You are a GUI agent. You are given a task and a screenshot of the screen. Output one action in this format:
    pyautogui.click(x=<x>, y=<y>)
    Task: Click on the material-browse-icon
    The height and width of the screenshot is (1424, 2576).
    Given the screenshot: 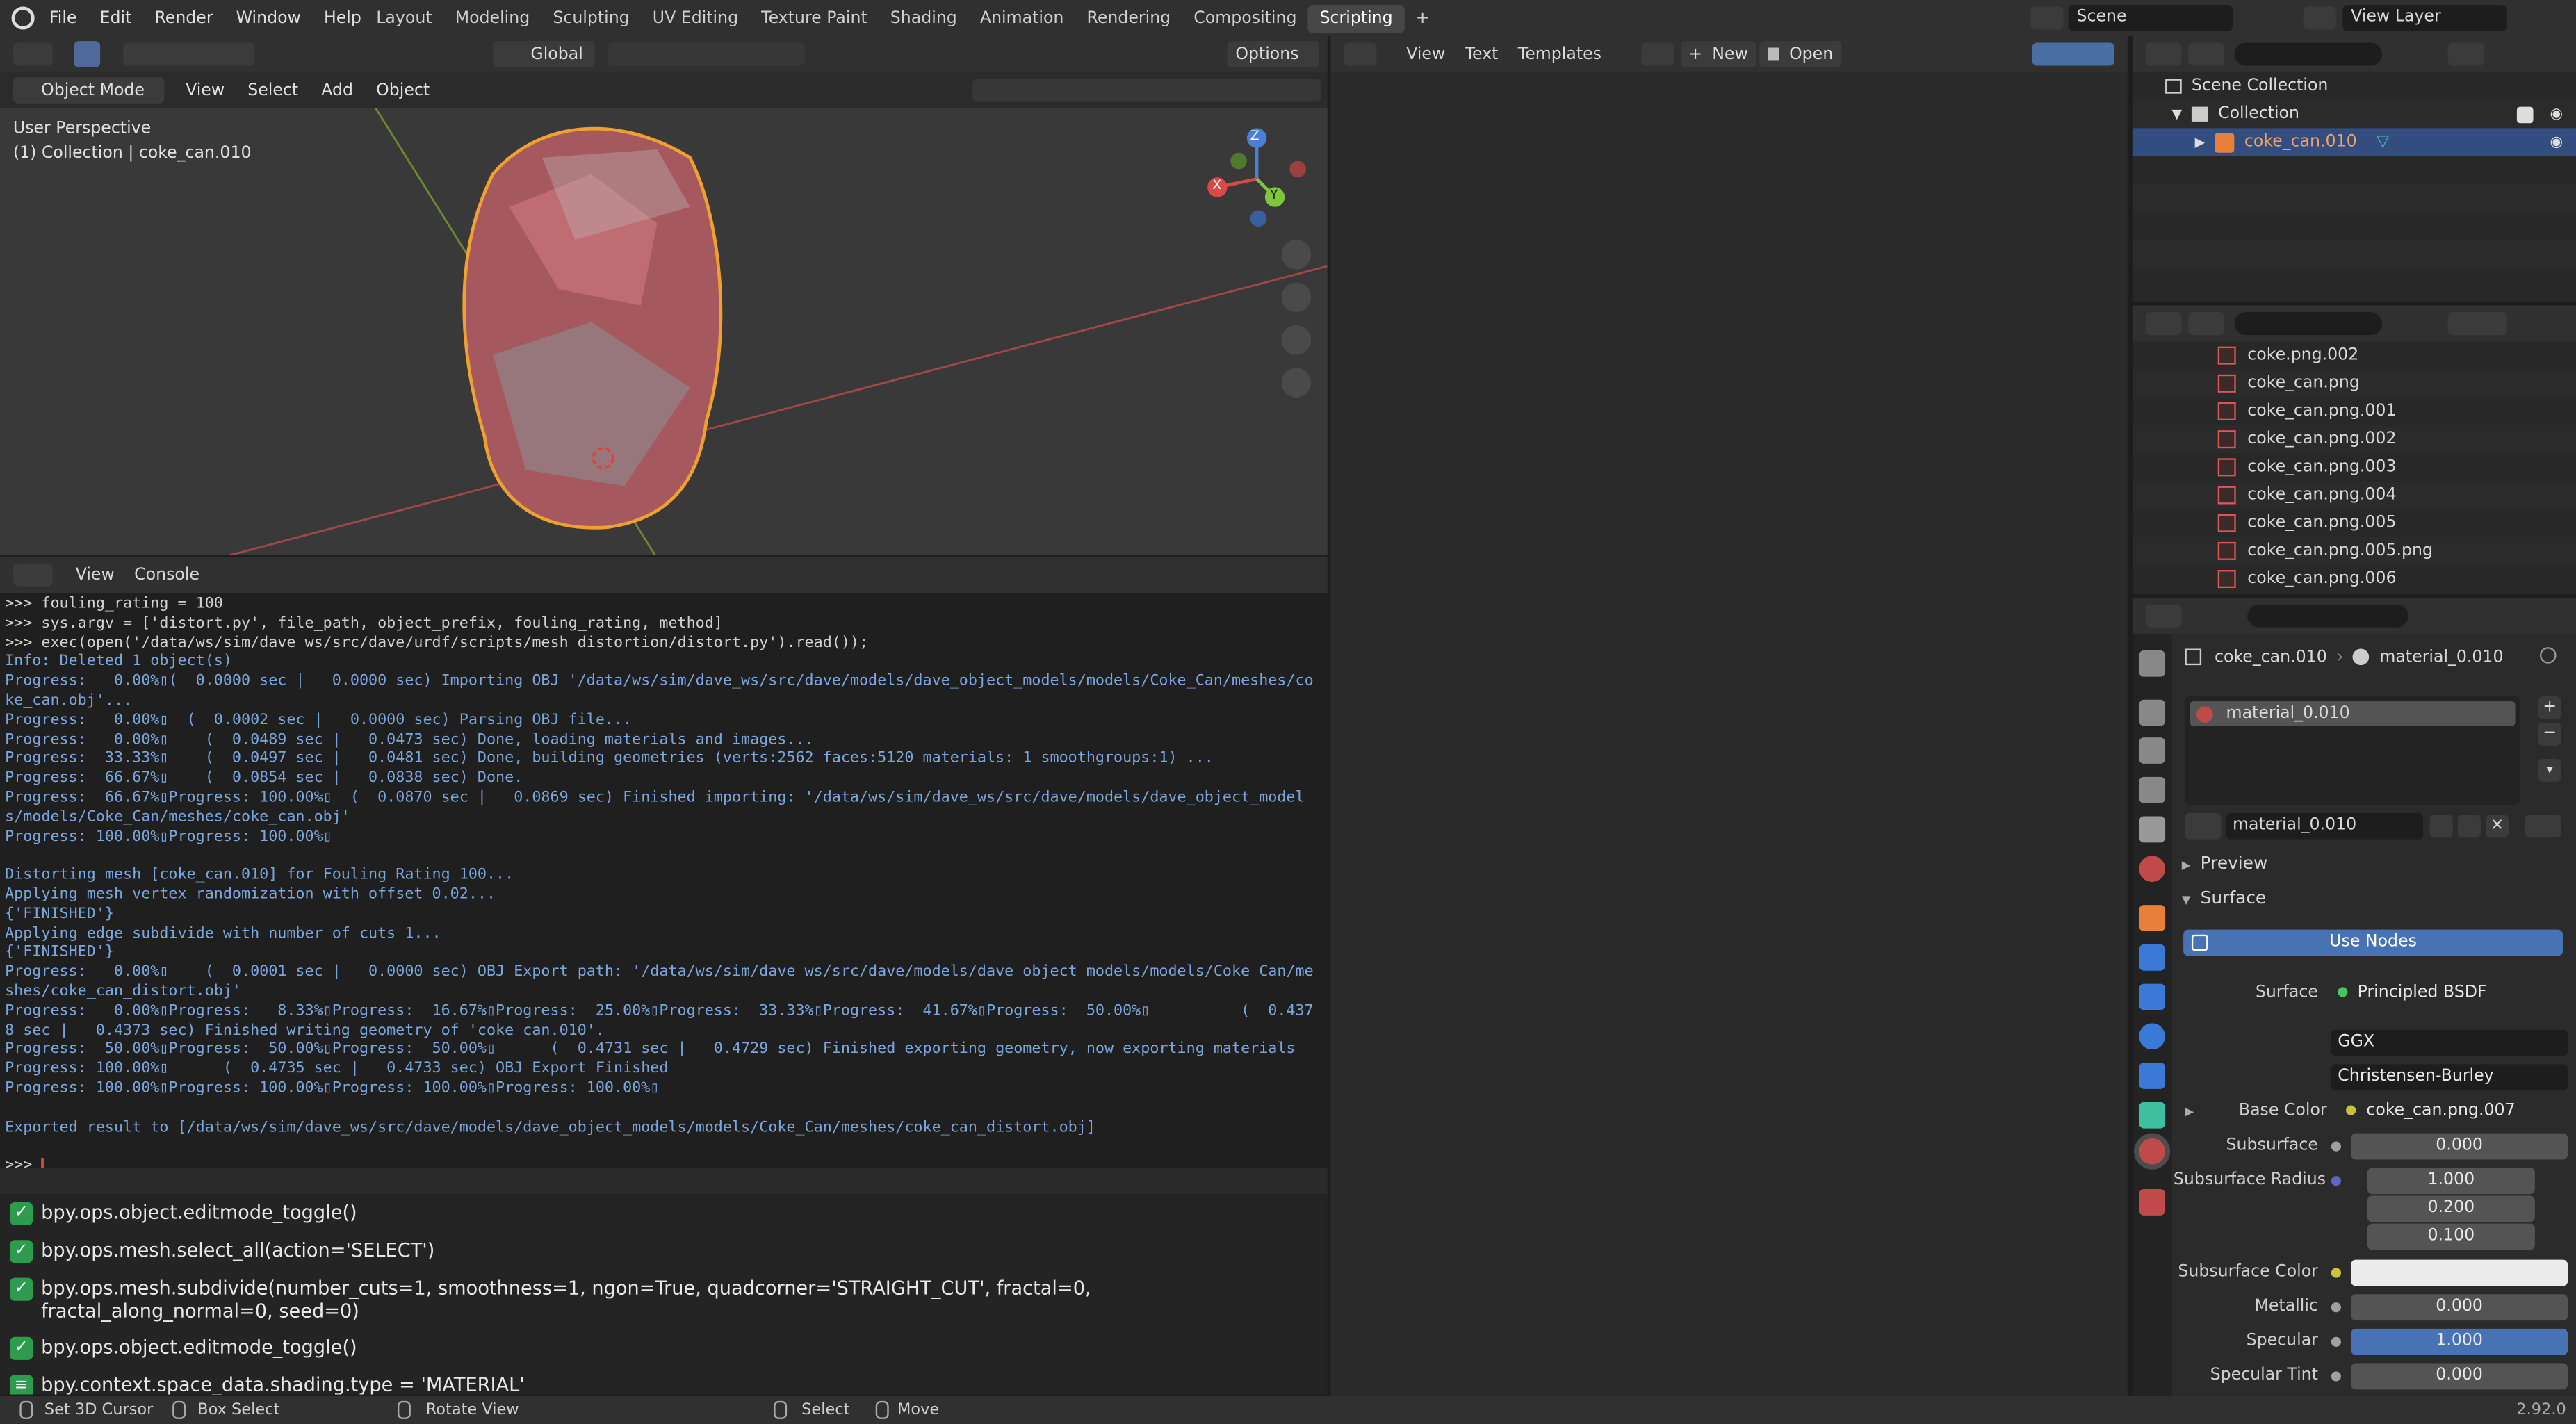 What is the action you would take?
    pyautogui.click(x=2203, y=826)
    